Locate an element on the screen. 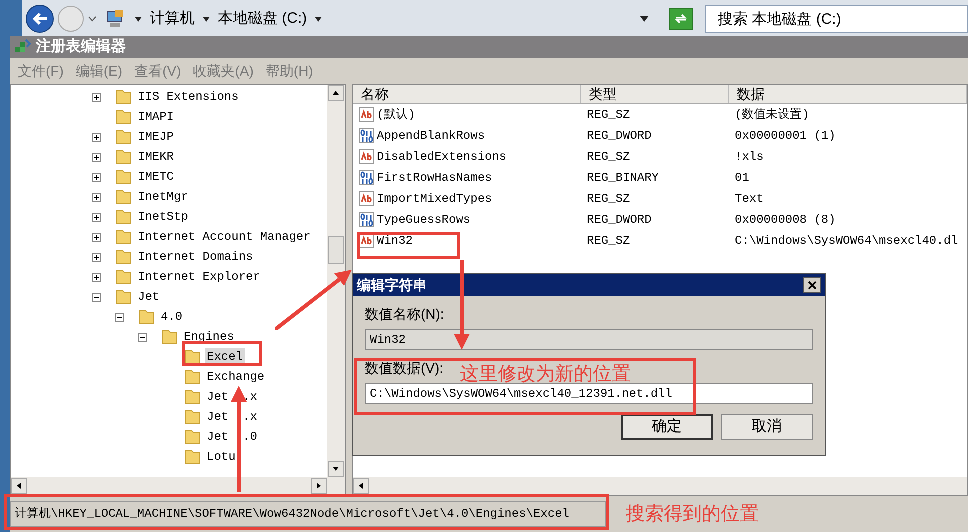  status-bar: 计算机\HKEY_LOCAL_MACHINE\SOFTWARE\Wow6432Node\Microsoft\Jet\4.0\Engines\Excel is located at coordinates (308, 514).